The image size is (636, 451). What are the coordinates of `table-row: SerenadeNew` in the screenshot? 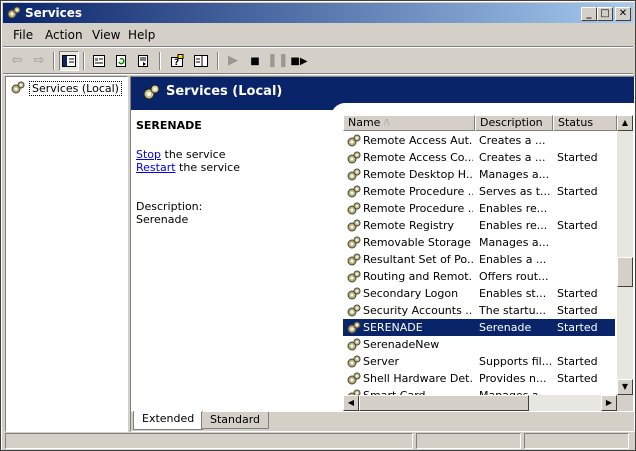 It's located at (479, 344).